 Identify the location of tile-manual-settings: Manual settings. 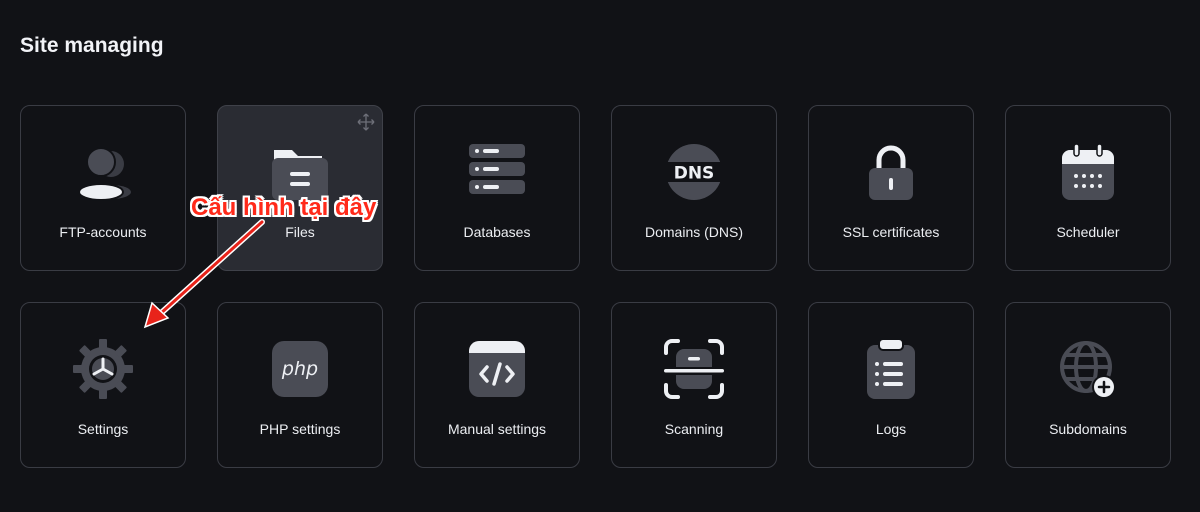
(497, 385).